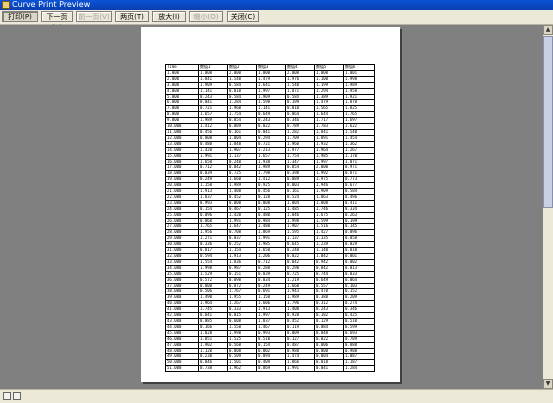  What do you see at coordinates (17, 396) in the screenshot?
I see `gear-icon` at bounding box center [17, 396].